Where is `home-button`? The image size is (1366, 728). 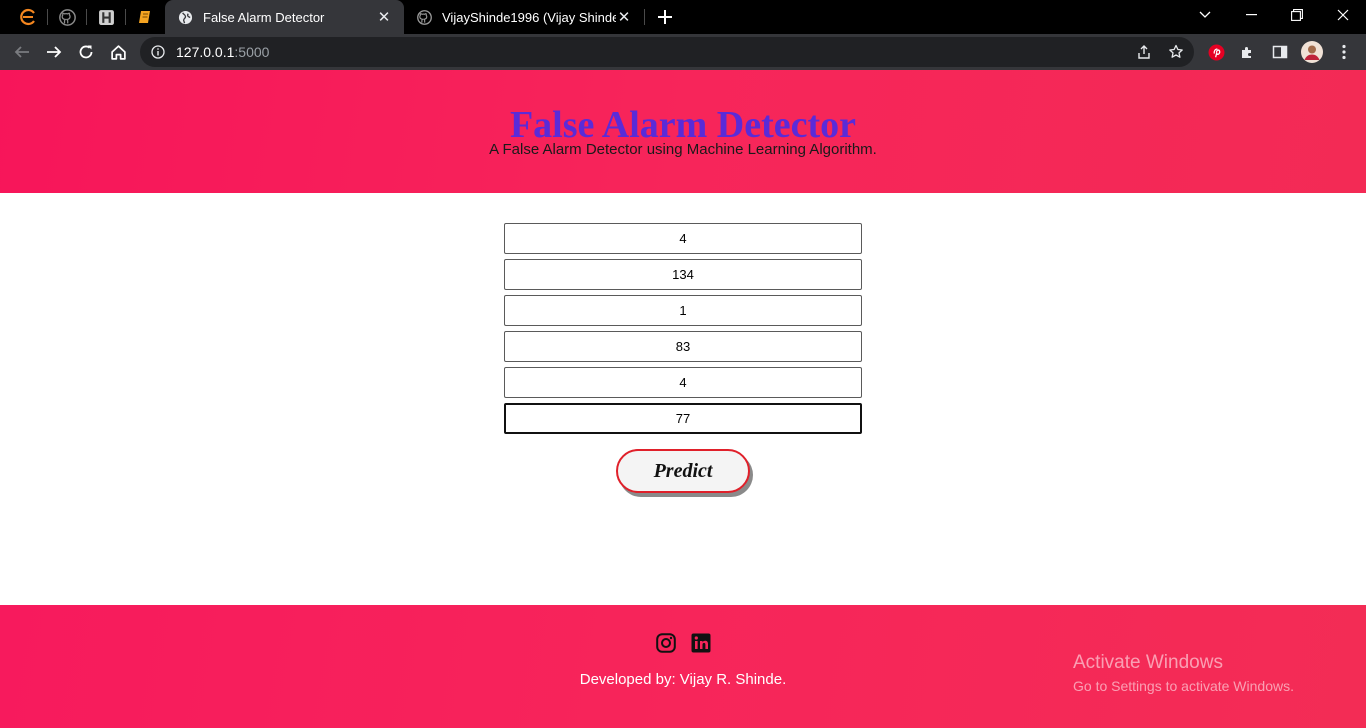
home-button is located at coordinates (118, 52).